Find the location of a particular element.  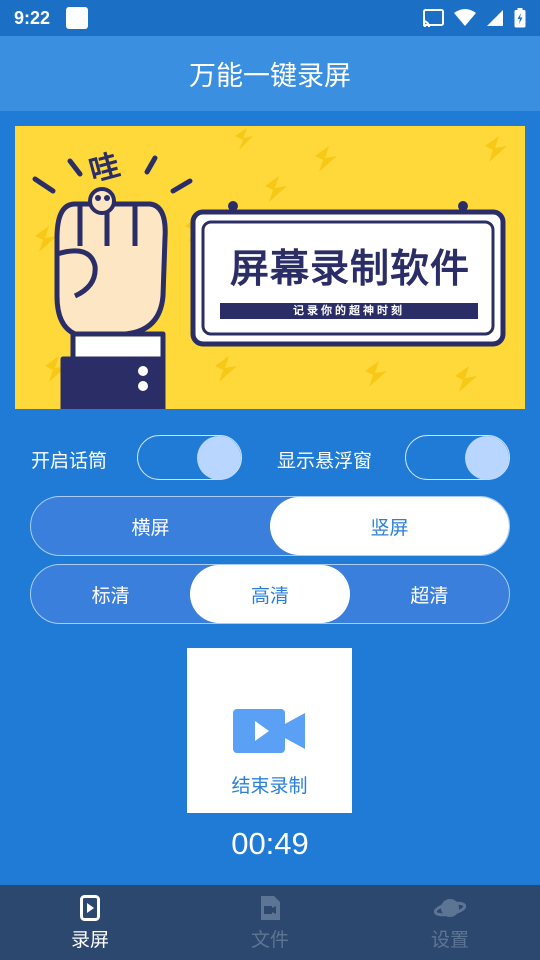

float-window-toggle is located at coordinates (457, 457).